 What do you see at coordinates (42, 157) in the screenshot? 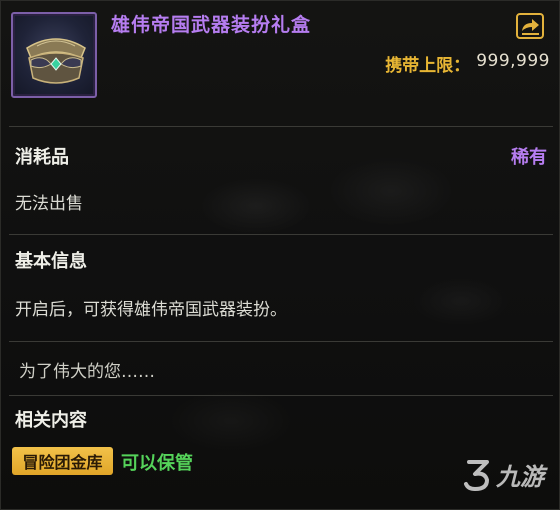
I see `item-category: 消耗品` at bounding box center [42, 157].